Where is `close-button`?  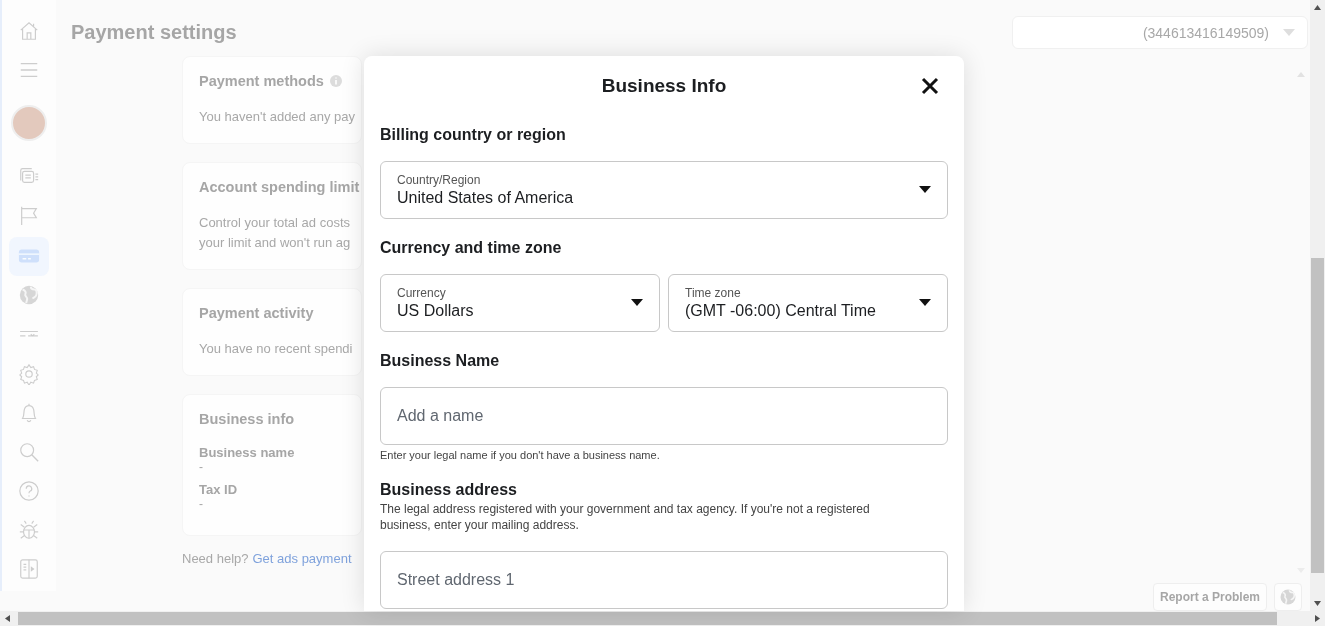
close-button is located at coordinates (930, 86).